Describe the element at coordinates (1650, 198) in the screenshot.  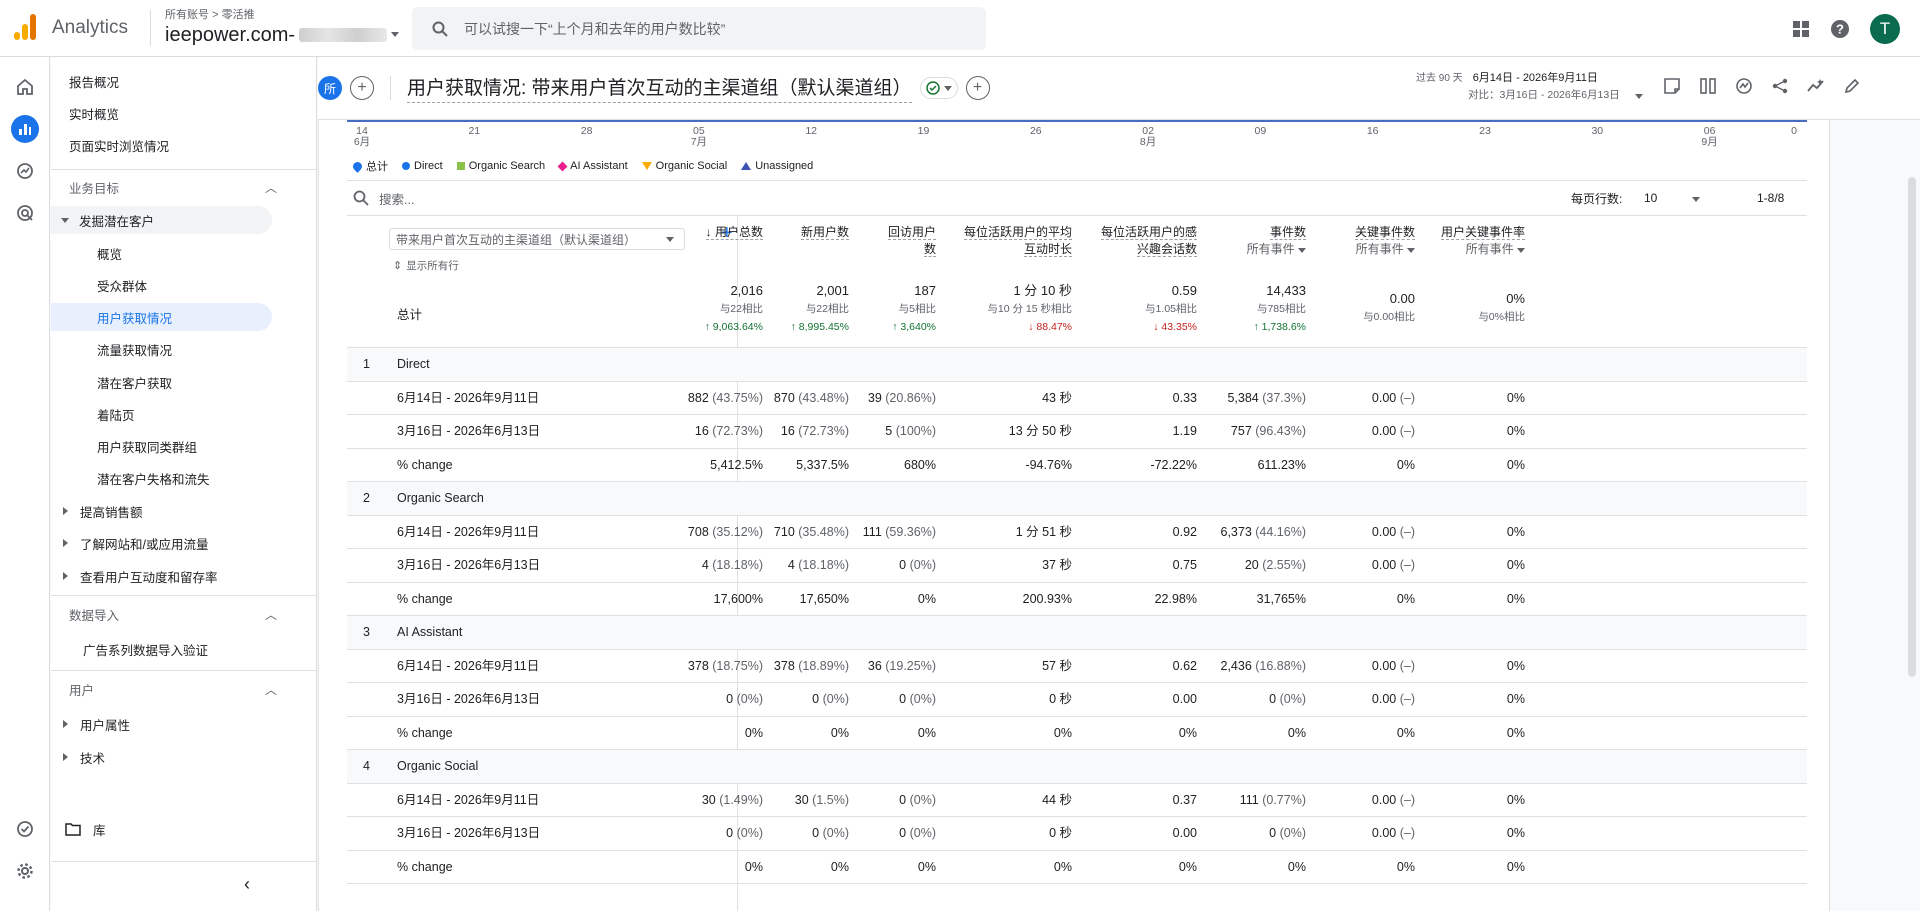
I see `rows-per-page-select: 10` at that location.